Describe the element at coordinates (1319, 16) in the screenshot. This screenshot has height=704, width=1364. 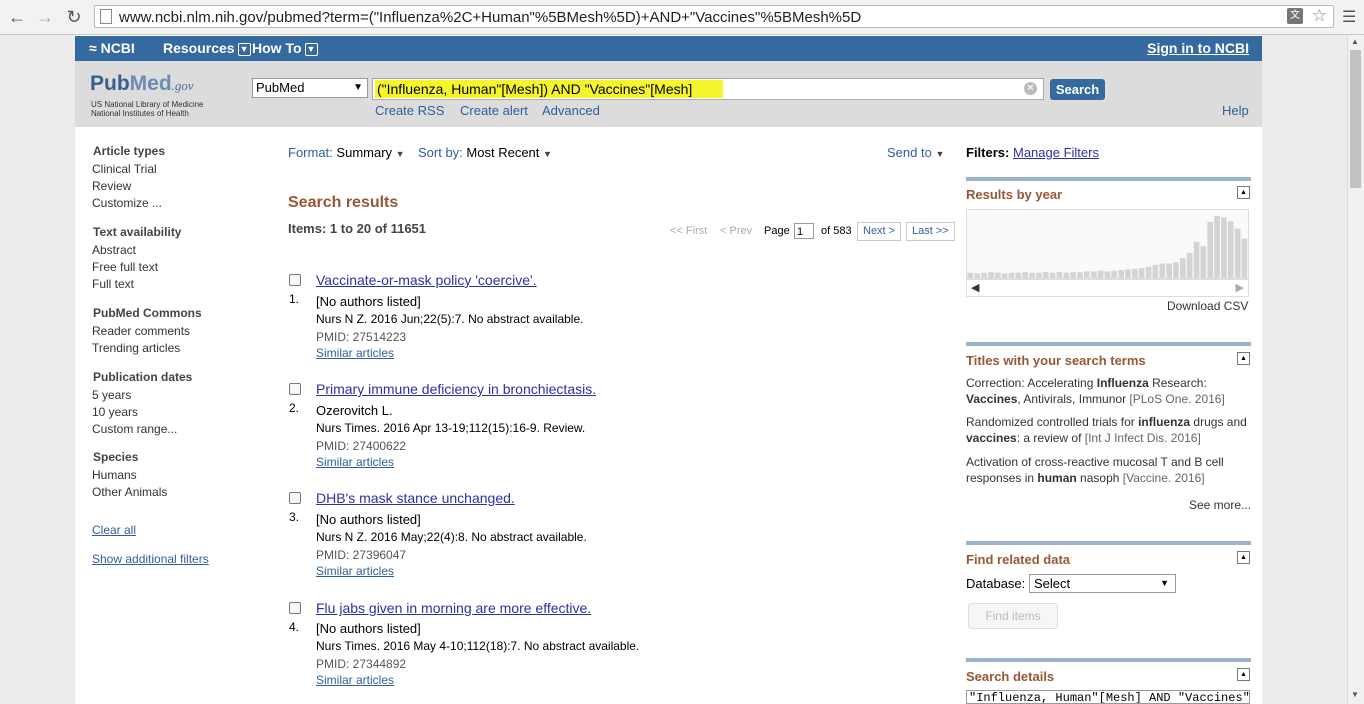
I see `bookmark-star-icon: ☆` at that location.